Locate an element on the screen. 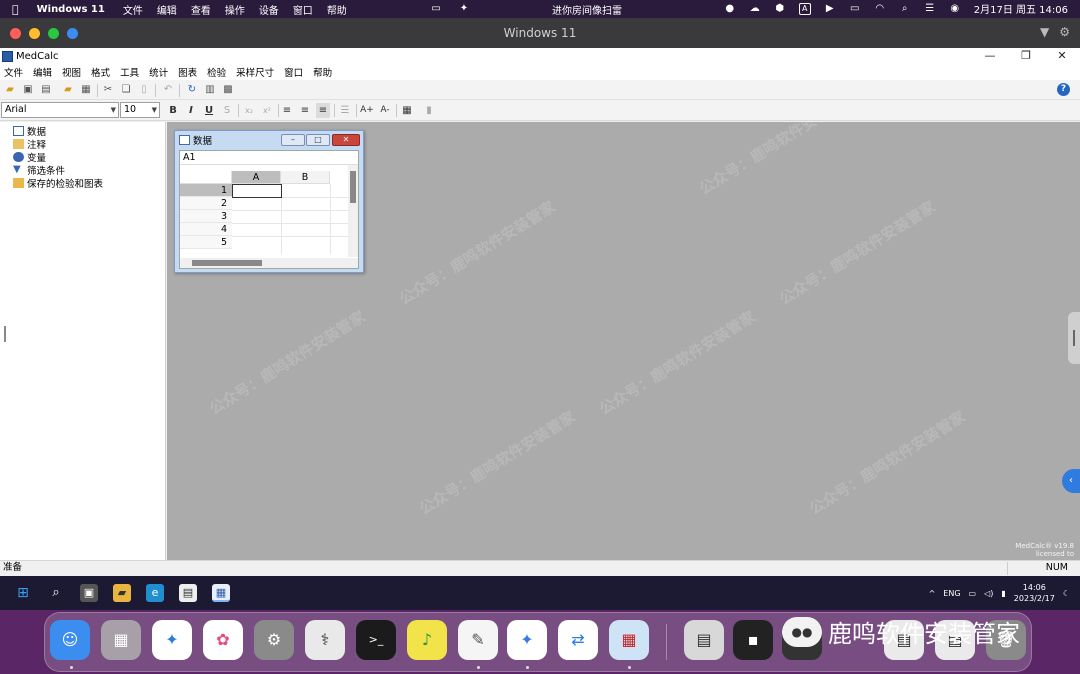  play-icon: ▶ is located at coordinates (830, 9).